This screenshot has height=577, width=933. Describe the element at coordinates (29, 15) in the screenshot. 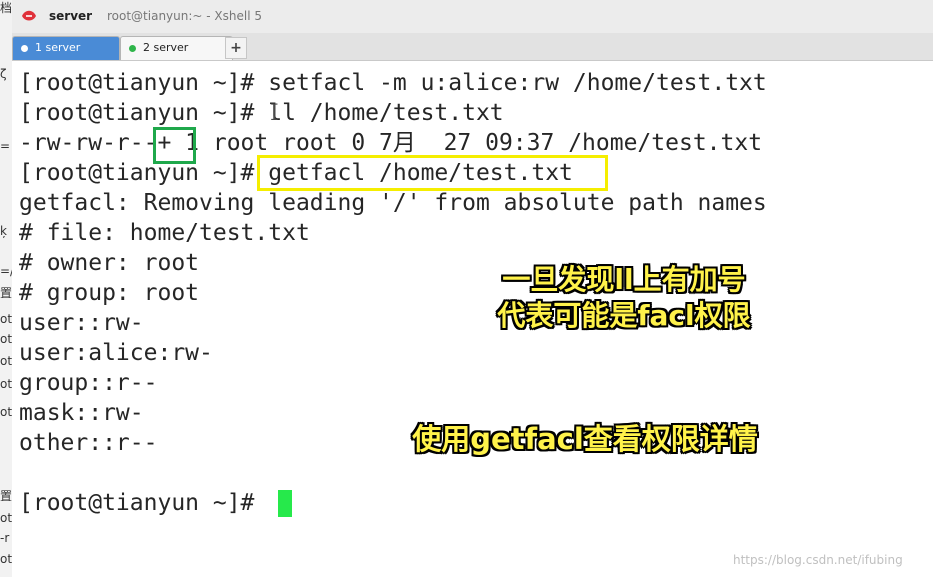

I see `xshell-logo-icon` at that location.